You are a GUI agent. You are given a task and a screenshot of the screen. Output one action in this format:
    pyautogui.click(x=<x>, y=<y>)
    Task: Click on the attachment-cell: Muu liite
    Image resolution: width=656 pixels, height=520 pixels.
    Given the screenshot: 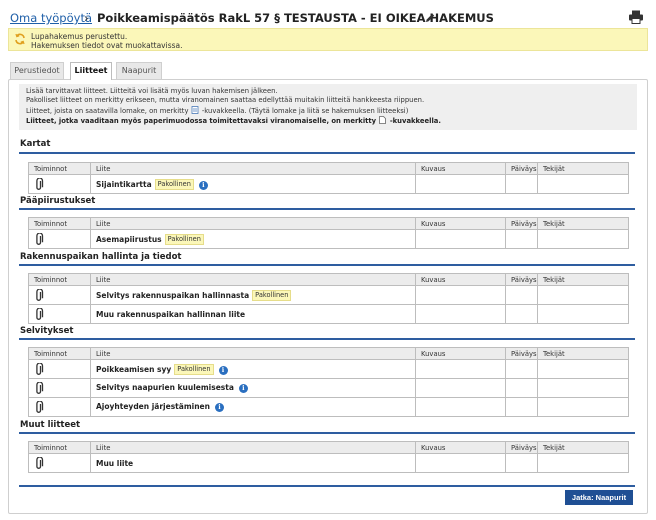 What is the action you would take?
    pyautogui.click(x=253, y=463)
    